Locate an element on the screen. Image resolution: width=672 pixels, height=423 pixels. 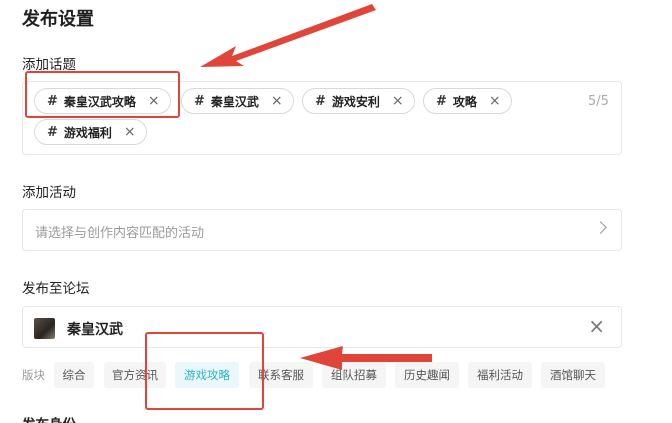
topic-tag: # 游戏福利 × is located at coordinates (90, 132).